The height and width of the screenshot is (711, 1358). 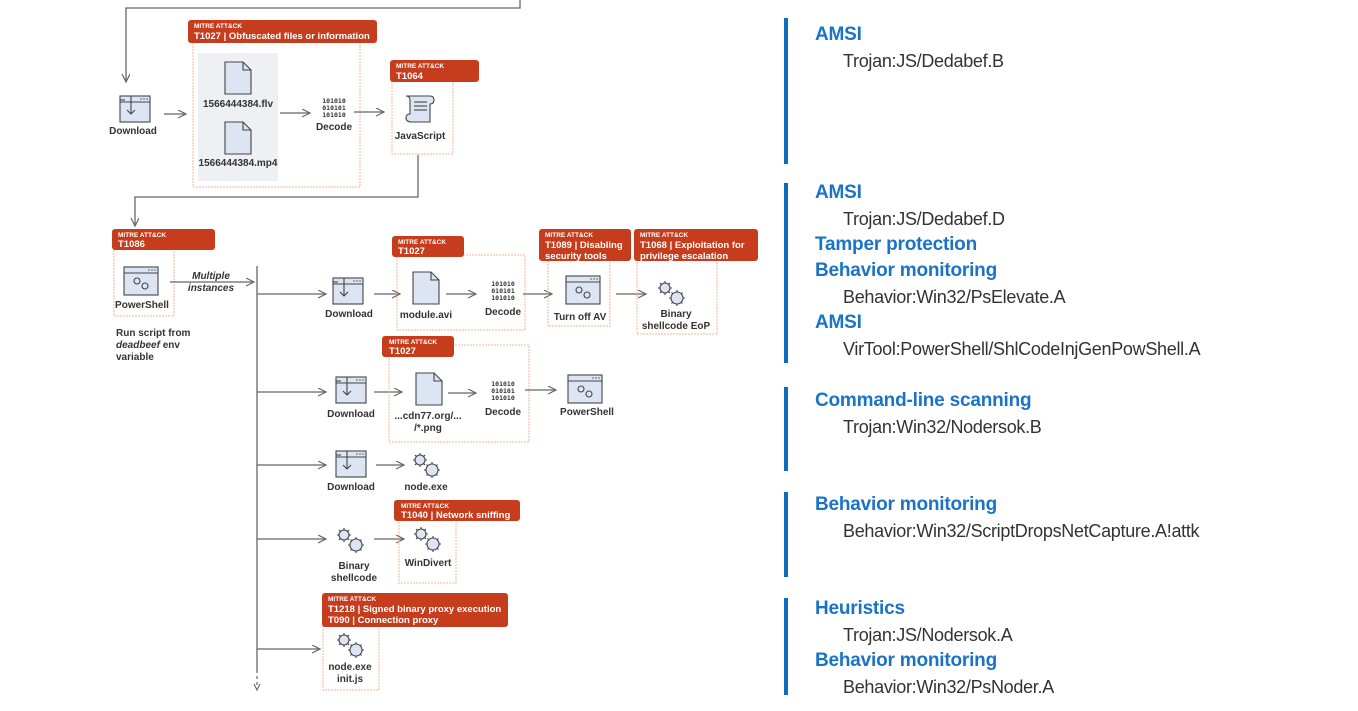 What do you see at coordinates (587, 396) in the screenshot?
I see `node-powershell-b2: PowerShell` at bounding box center [587, 396].